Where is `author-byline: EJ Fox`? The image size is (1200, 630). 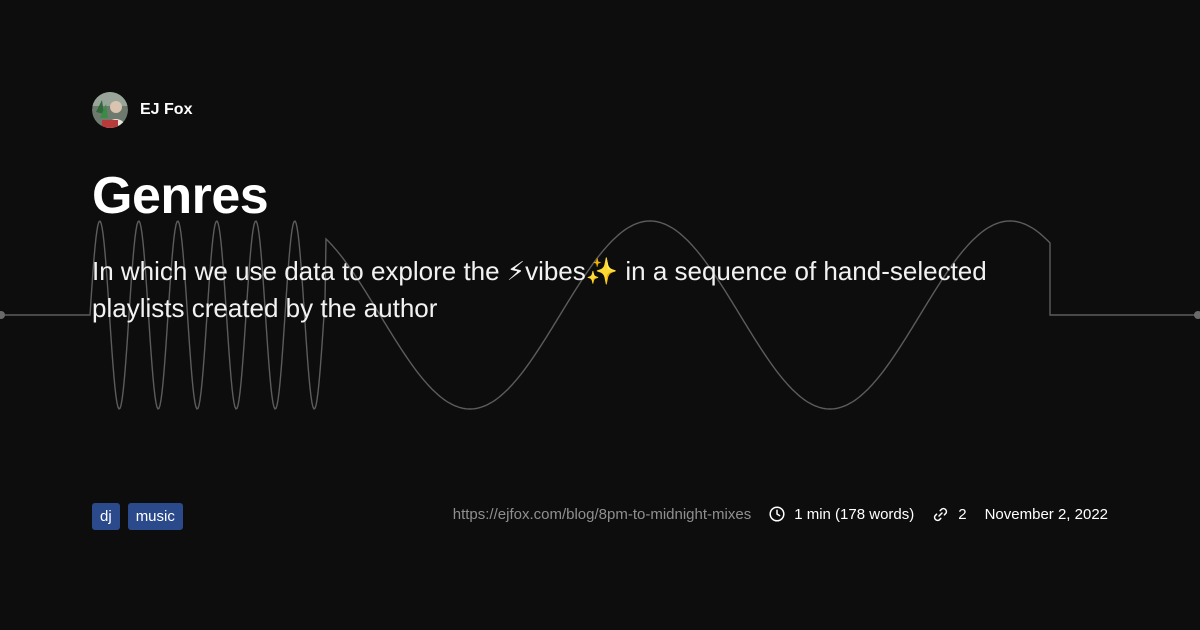 author-byline: EJ Fox is located at coordinates (142, 110).